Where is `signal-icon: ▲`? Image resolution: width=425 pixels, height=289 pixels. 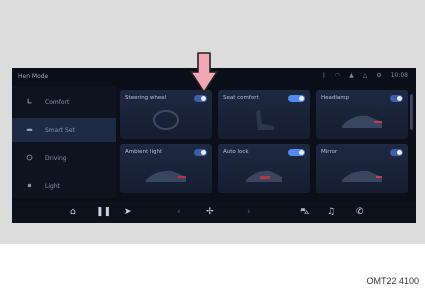
signal-icon: ▲ is located at coordinates (351, 75).